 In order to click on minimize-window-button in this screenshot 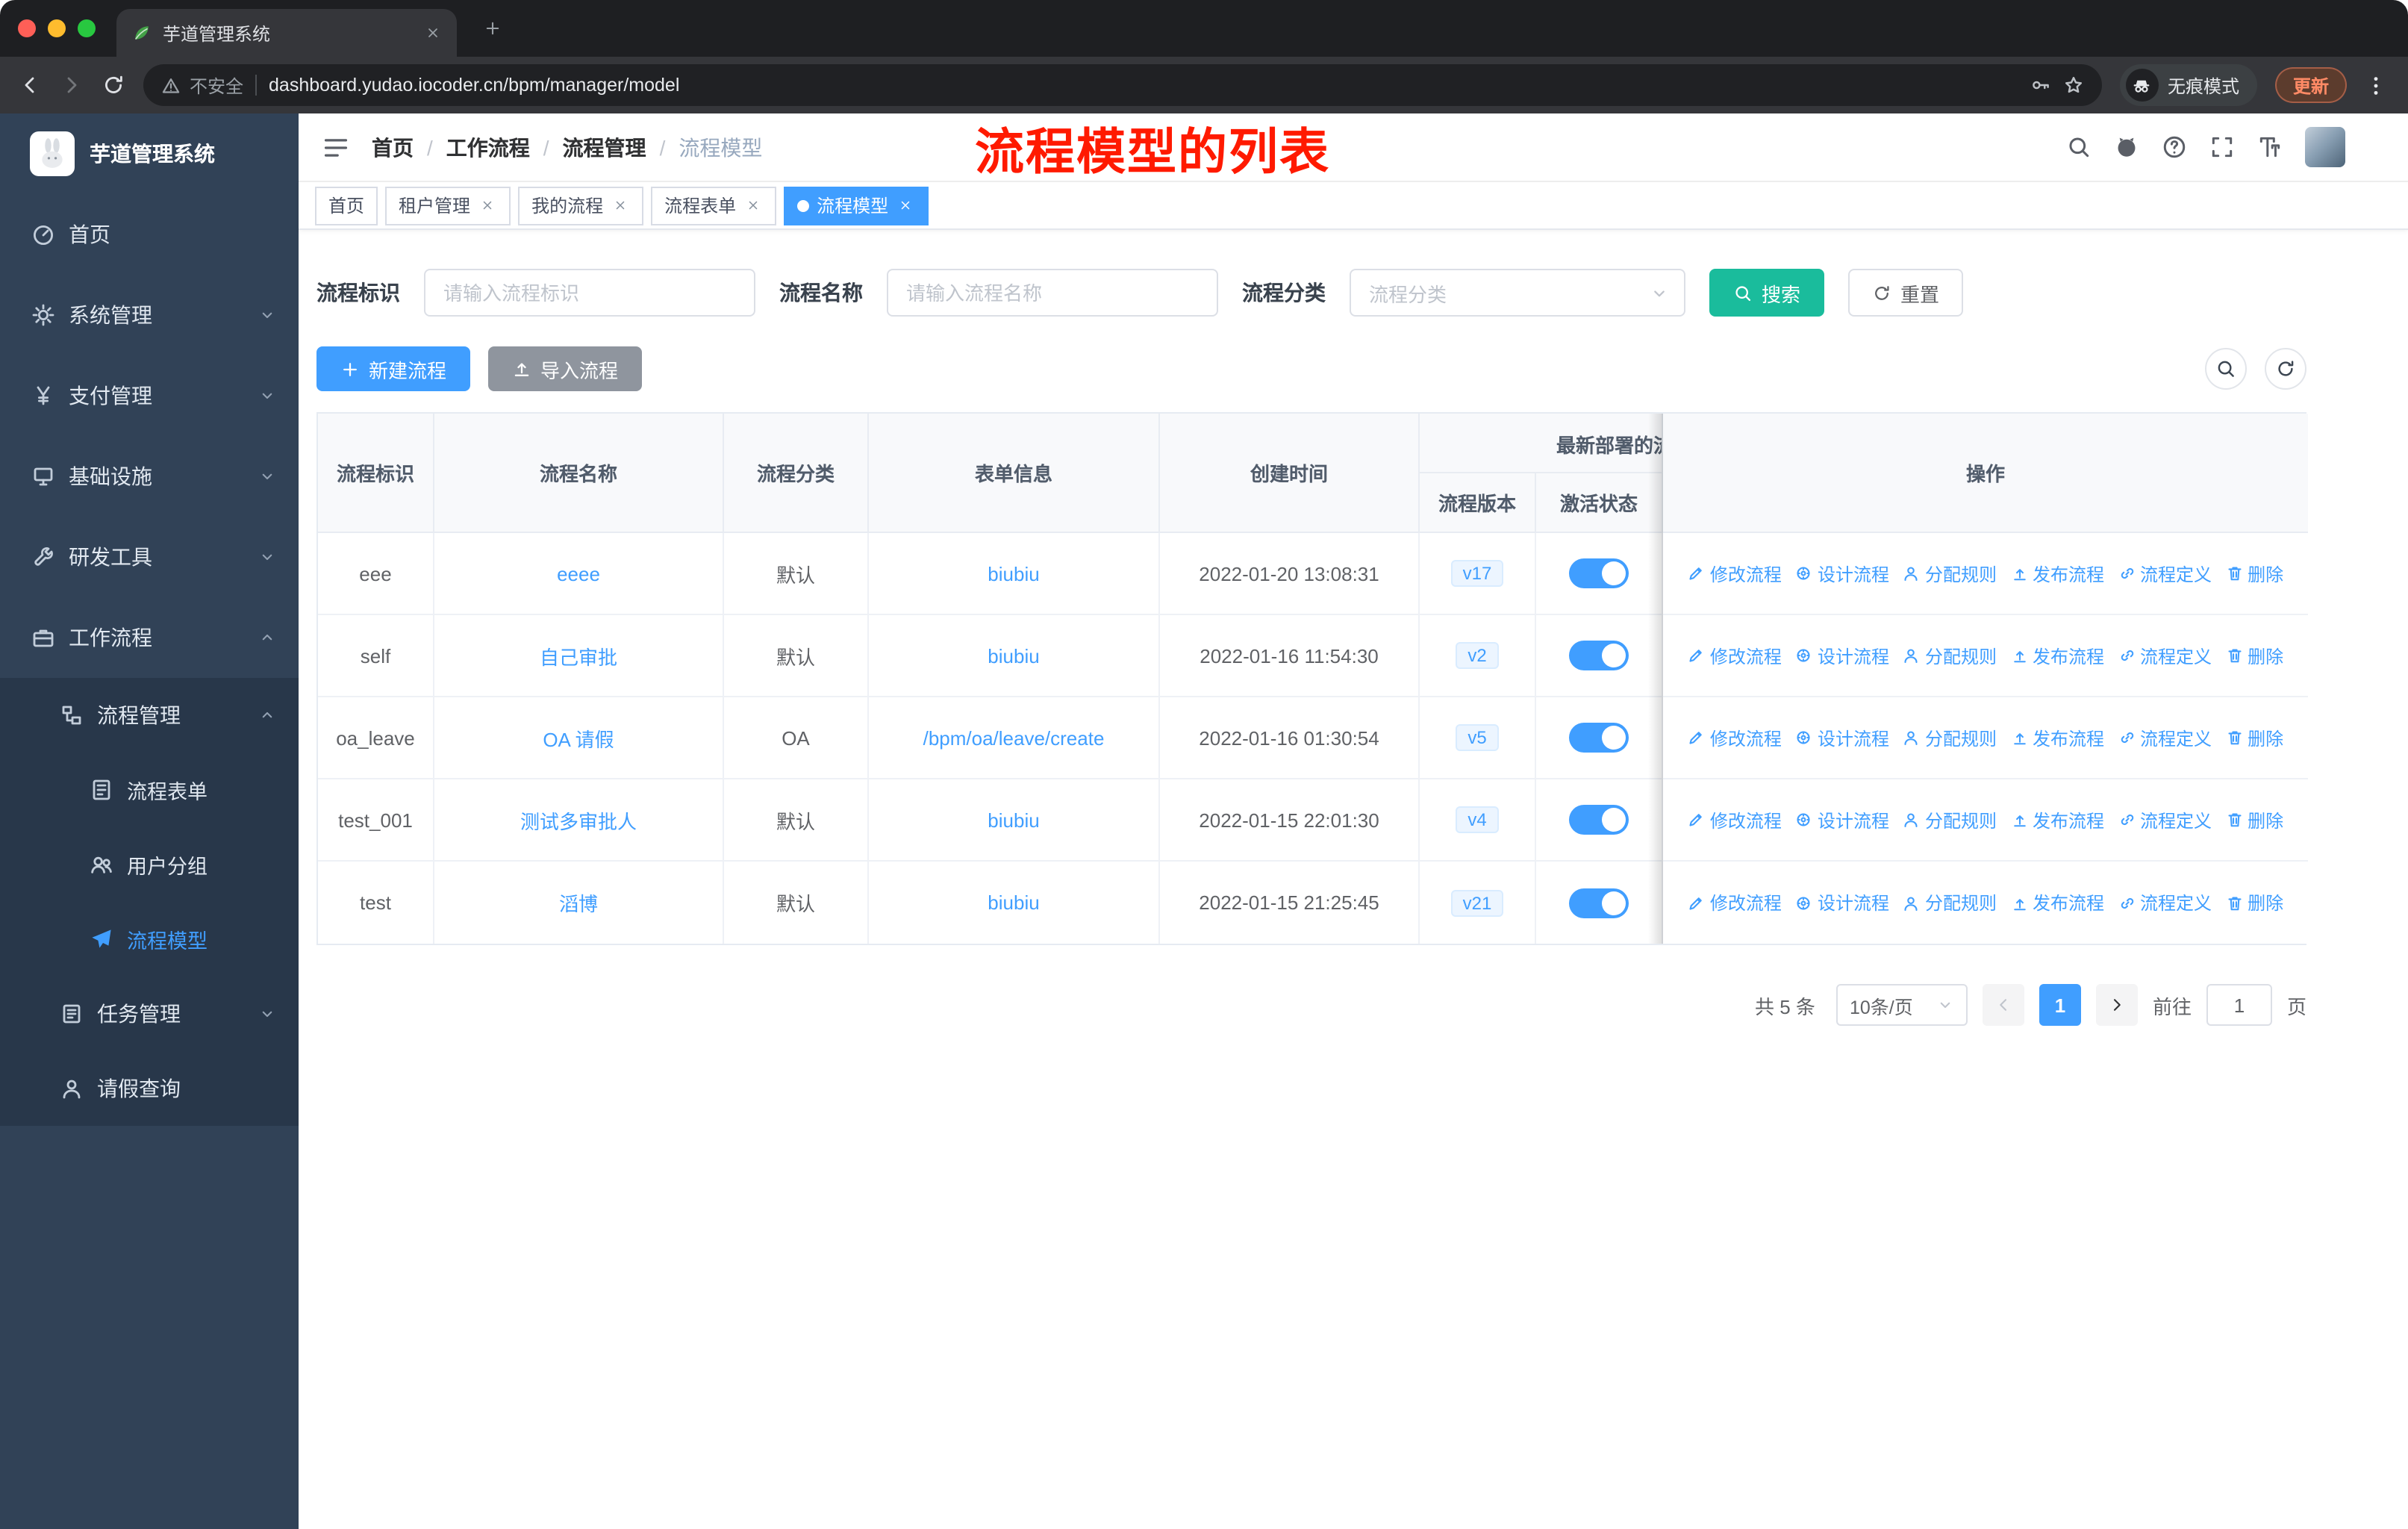, I will do `click(57, 28)`.